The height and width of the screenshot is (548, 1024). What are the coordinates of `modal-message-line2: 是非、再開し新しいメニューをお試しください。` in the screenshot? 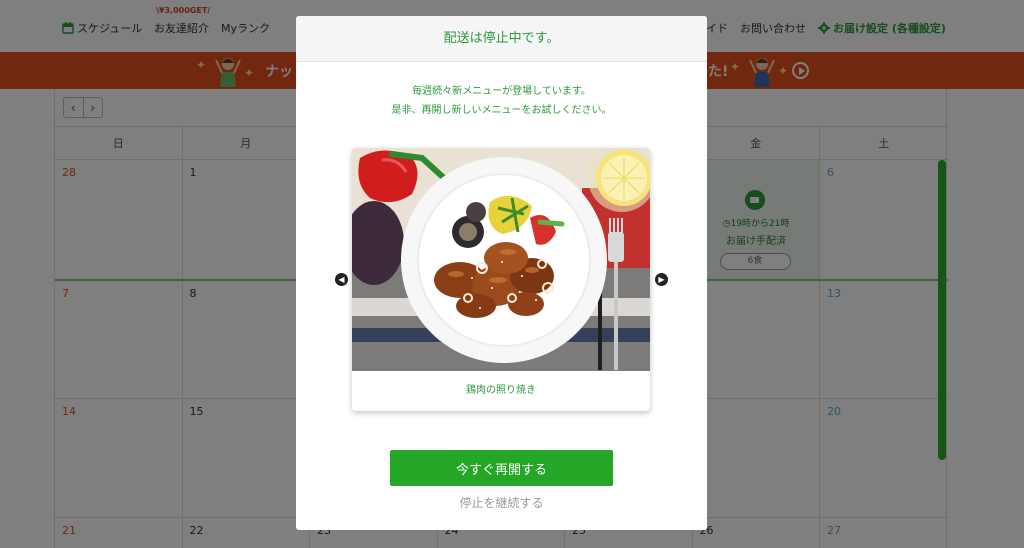 It's located at (501, 110).